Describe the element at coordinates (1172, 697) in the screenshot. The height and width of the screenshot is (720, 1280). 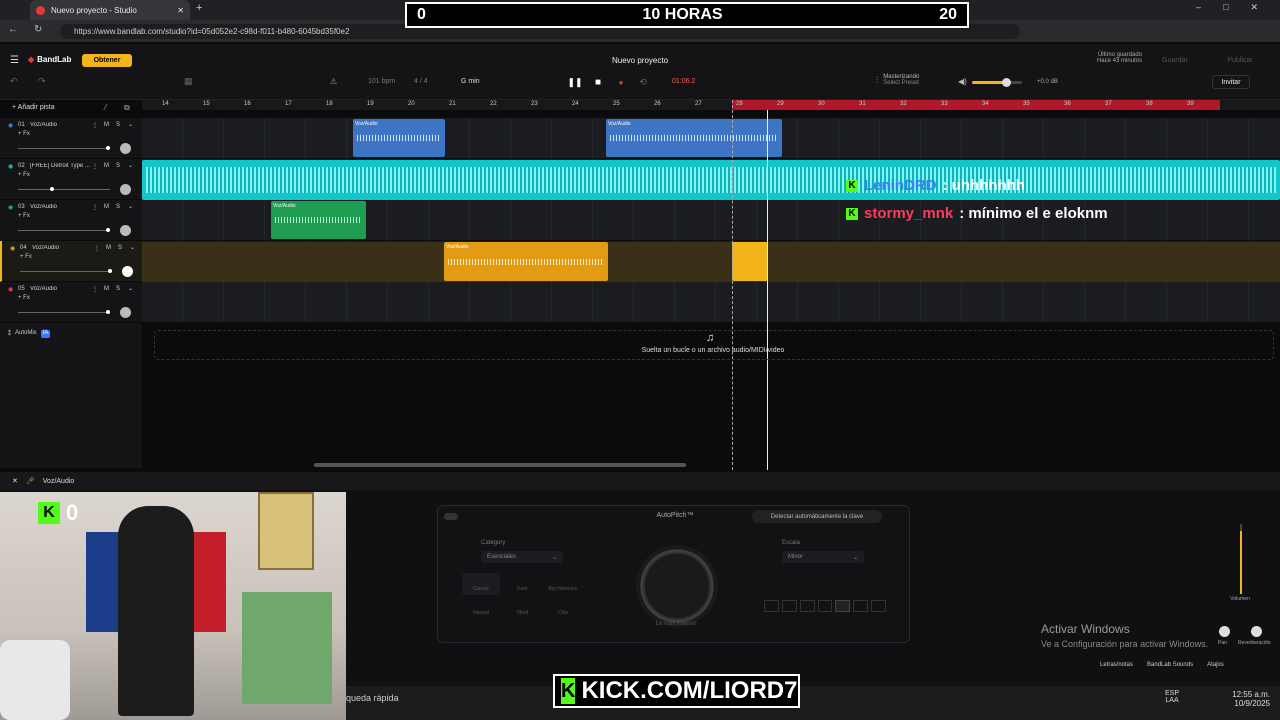
I see `language-indicator: ESP LAA` at that location.